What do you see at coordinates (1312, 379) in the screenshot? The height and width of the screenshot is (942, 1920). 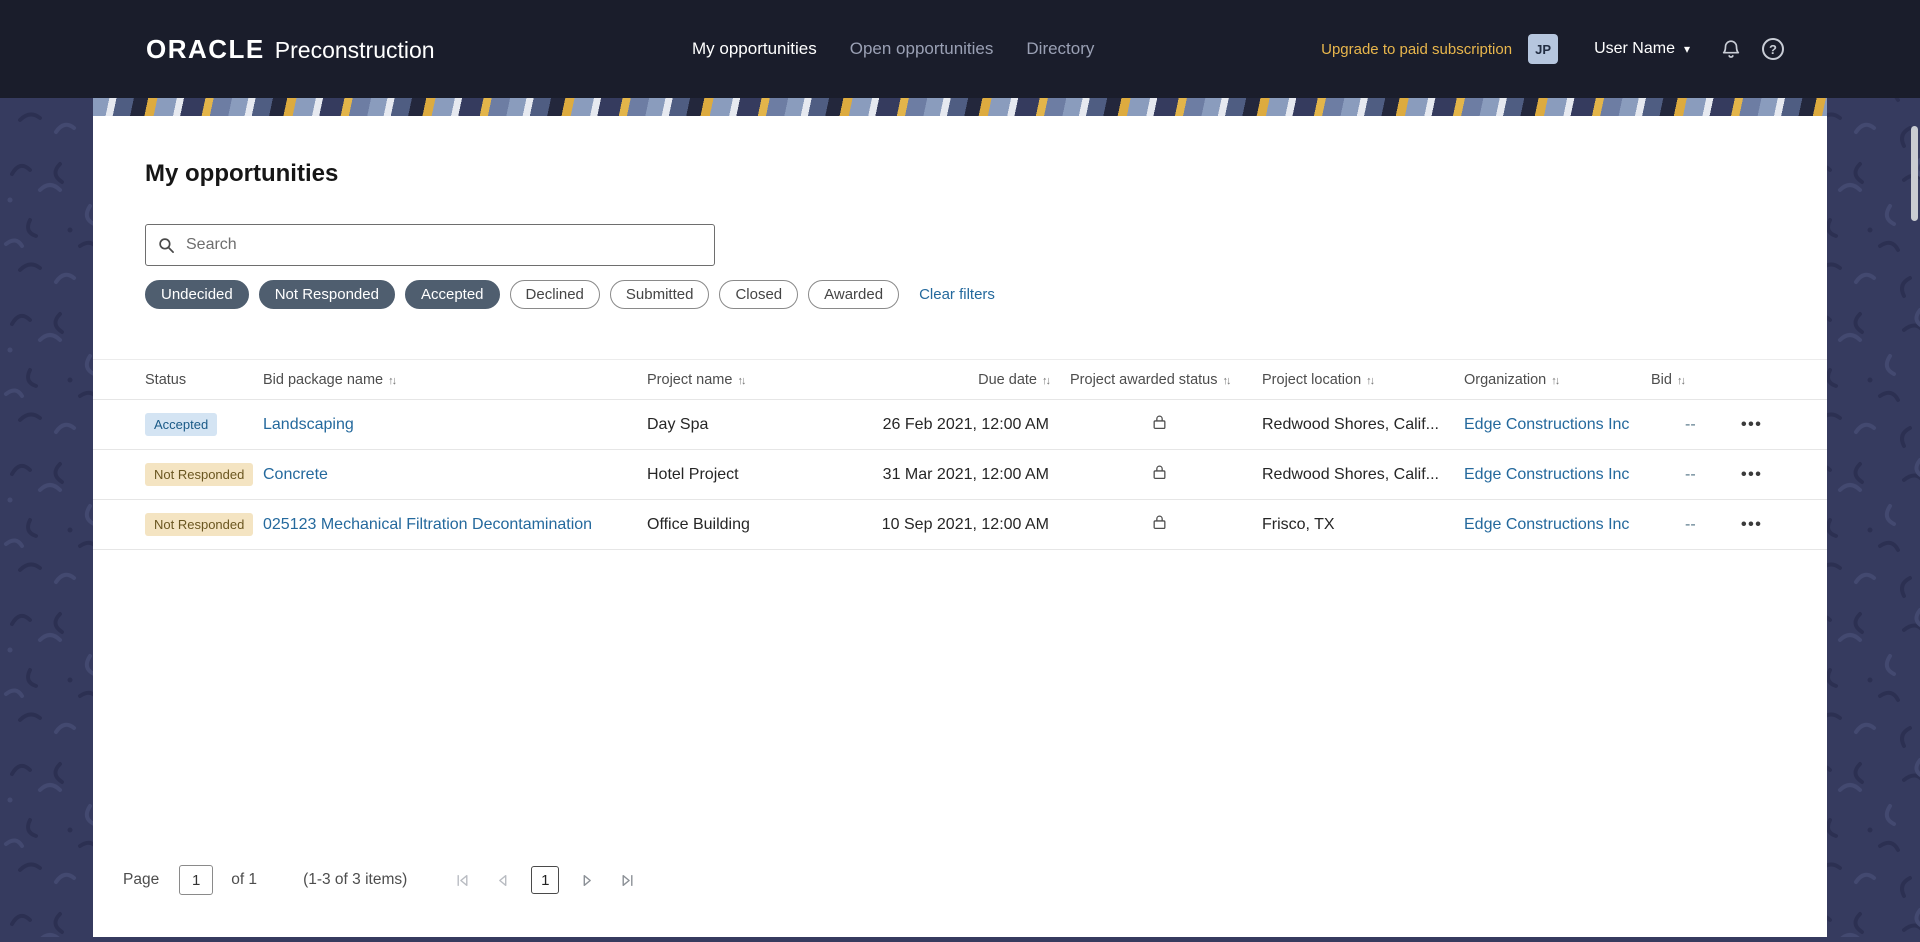 I see `column-label: Project location` at bounding box center [1312, 379].